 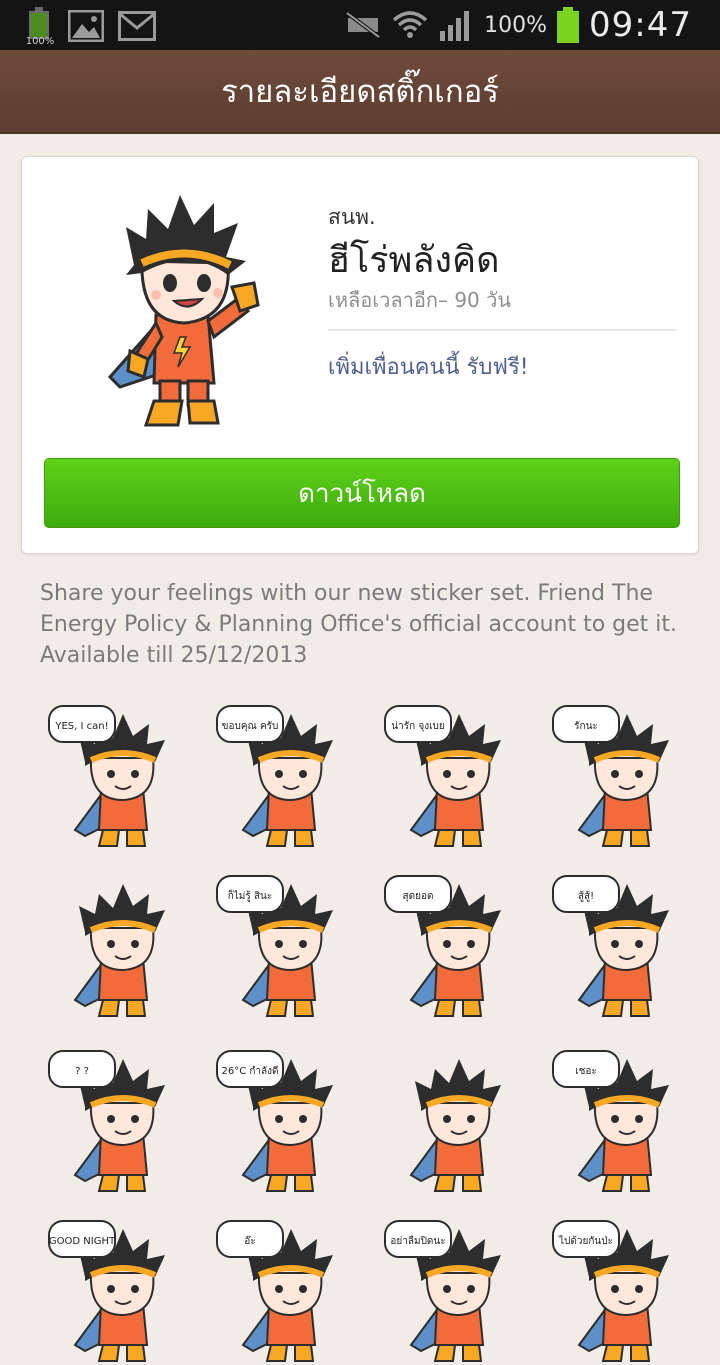 I want to click on sticker-laugh, so click(x=120, y=945).